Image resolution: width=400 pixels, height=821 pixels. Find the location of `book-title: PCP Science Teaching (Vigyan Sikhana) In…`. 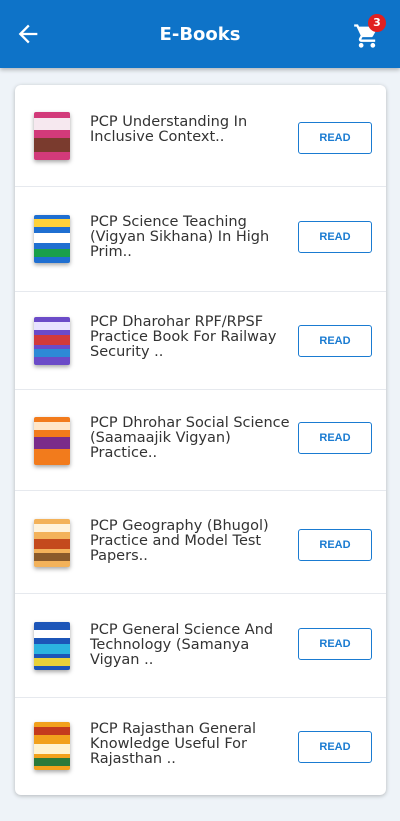

book-title: PCP Science Teaching (Vigyan Sikhana) In… is located at coordinates (180, 237).